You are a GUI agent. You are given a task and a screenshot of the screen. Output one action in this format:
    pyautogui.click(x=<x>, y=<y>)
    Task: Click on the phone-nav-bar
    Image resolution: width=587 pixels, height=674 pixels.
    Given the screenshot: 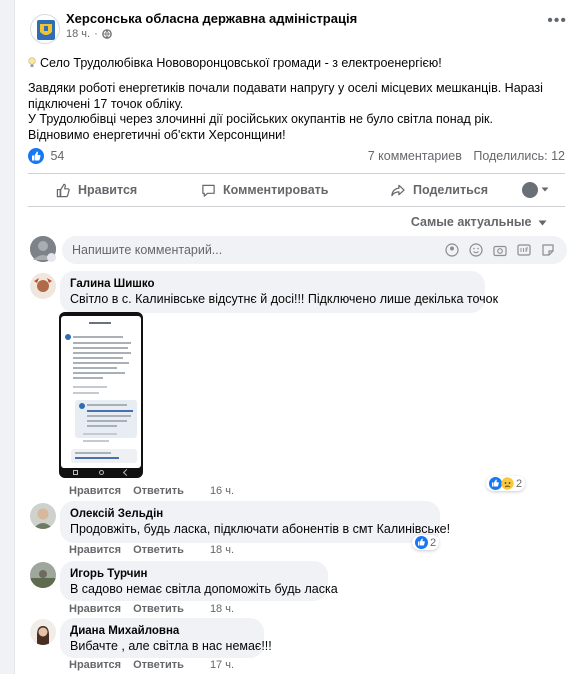 What is the action you would take?
    pyautogui.click(x=102, y=472)
    